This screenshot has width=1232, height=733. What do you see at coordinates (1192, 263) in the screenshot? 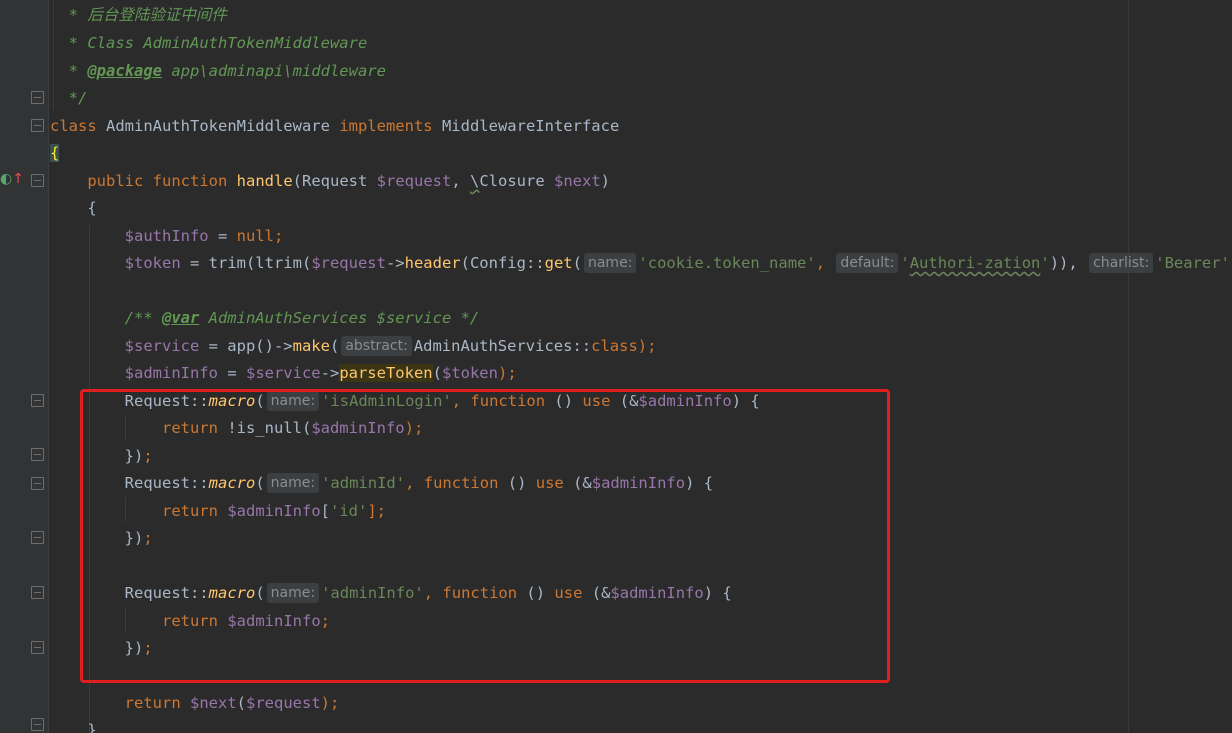
I see `string-literal: 'Bearer'` at bounding box center [1192, 263].